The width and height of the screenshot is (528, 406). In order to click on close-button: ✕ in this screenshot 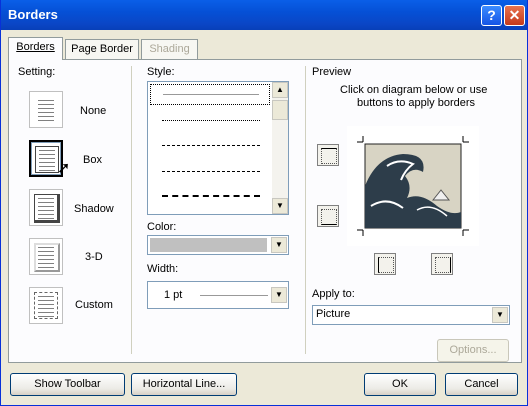, I will do `click(514, 15)`.